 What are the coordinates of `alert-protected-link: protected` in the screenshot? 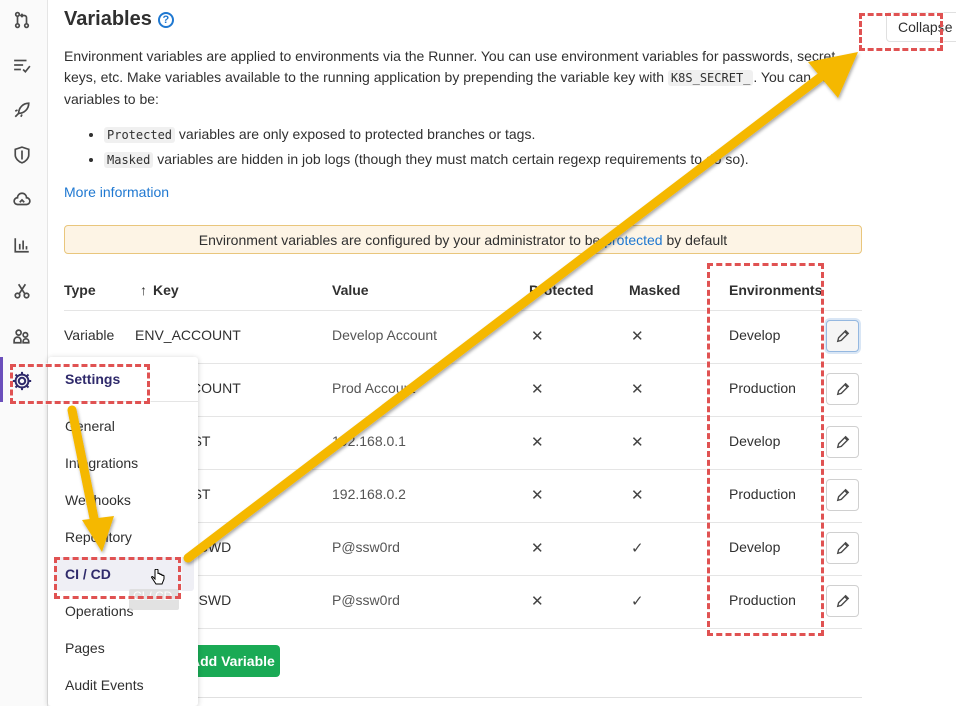 It's located at (633, 240).